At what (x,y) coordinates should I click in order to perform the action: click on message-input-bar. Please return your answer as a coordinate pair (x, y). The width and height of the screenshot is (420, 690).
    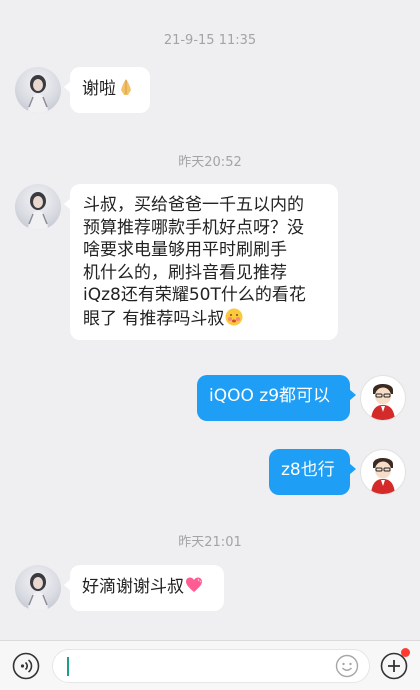
    Looking at the image, I should click on (210, 665).